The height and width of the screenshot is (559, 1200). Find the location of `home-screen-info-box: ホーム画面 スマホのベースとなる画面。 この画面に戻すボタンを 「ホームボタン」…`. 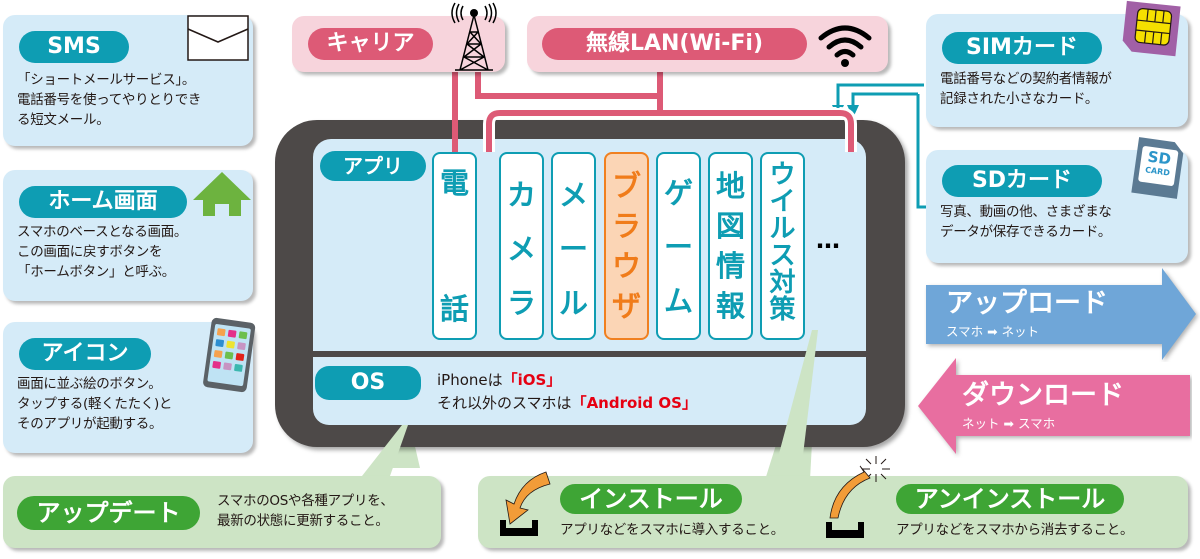

home-screen-info-box: ホーム画面 スマホのベースとなる画面。 この画面に戻すボタンを 「ホームボタン」… is located at coordinates (128, 235).